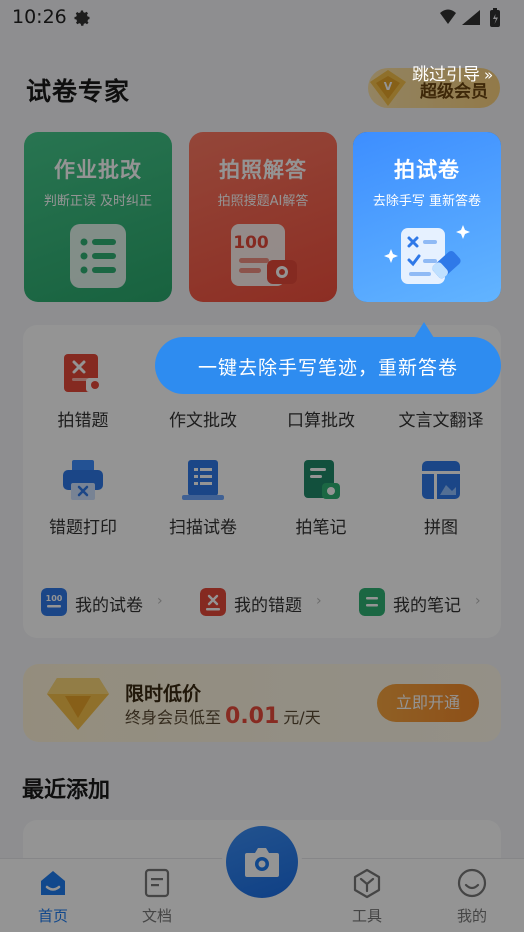 This screenshot has width=524, height=932. I want to click on guide-tooltip: 一键去除手写笔迹，重新答卷, so click(328, 365).